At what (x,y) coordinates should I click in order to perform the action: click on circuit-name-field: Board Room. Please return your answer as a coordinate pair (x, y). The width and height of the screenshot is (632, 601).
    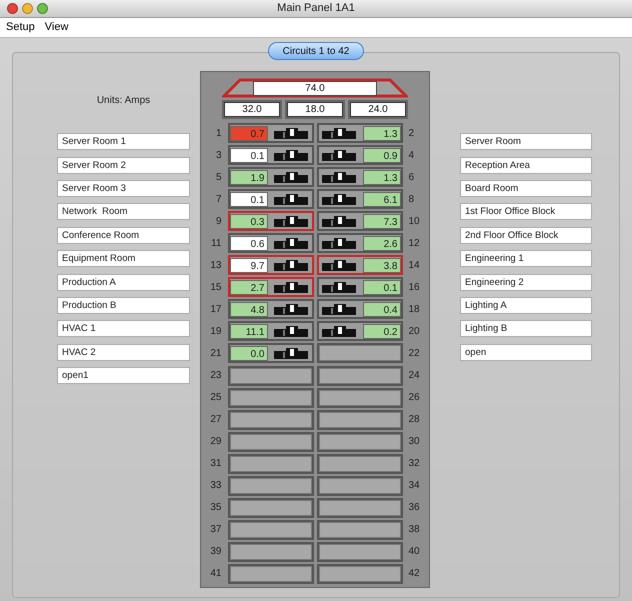
    Looking at the image, I should click on (526, 188).